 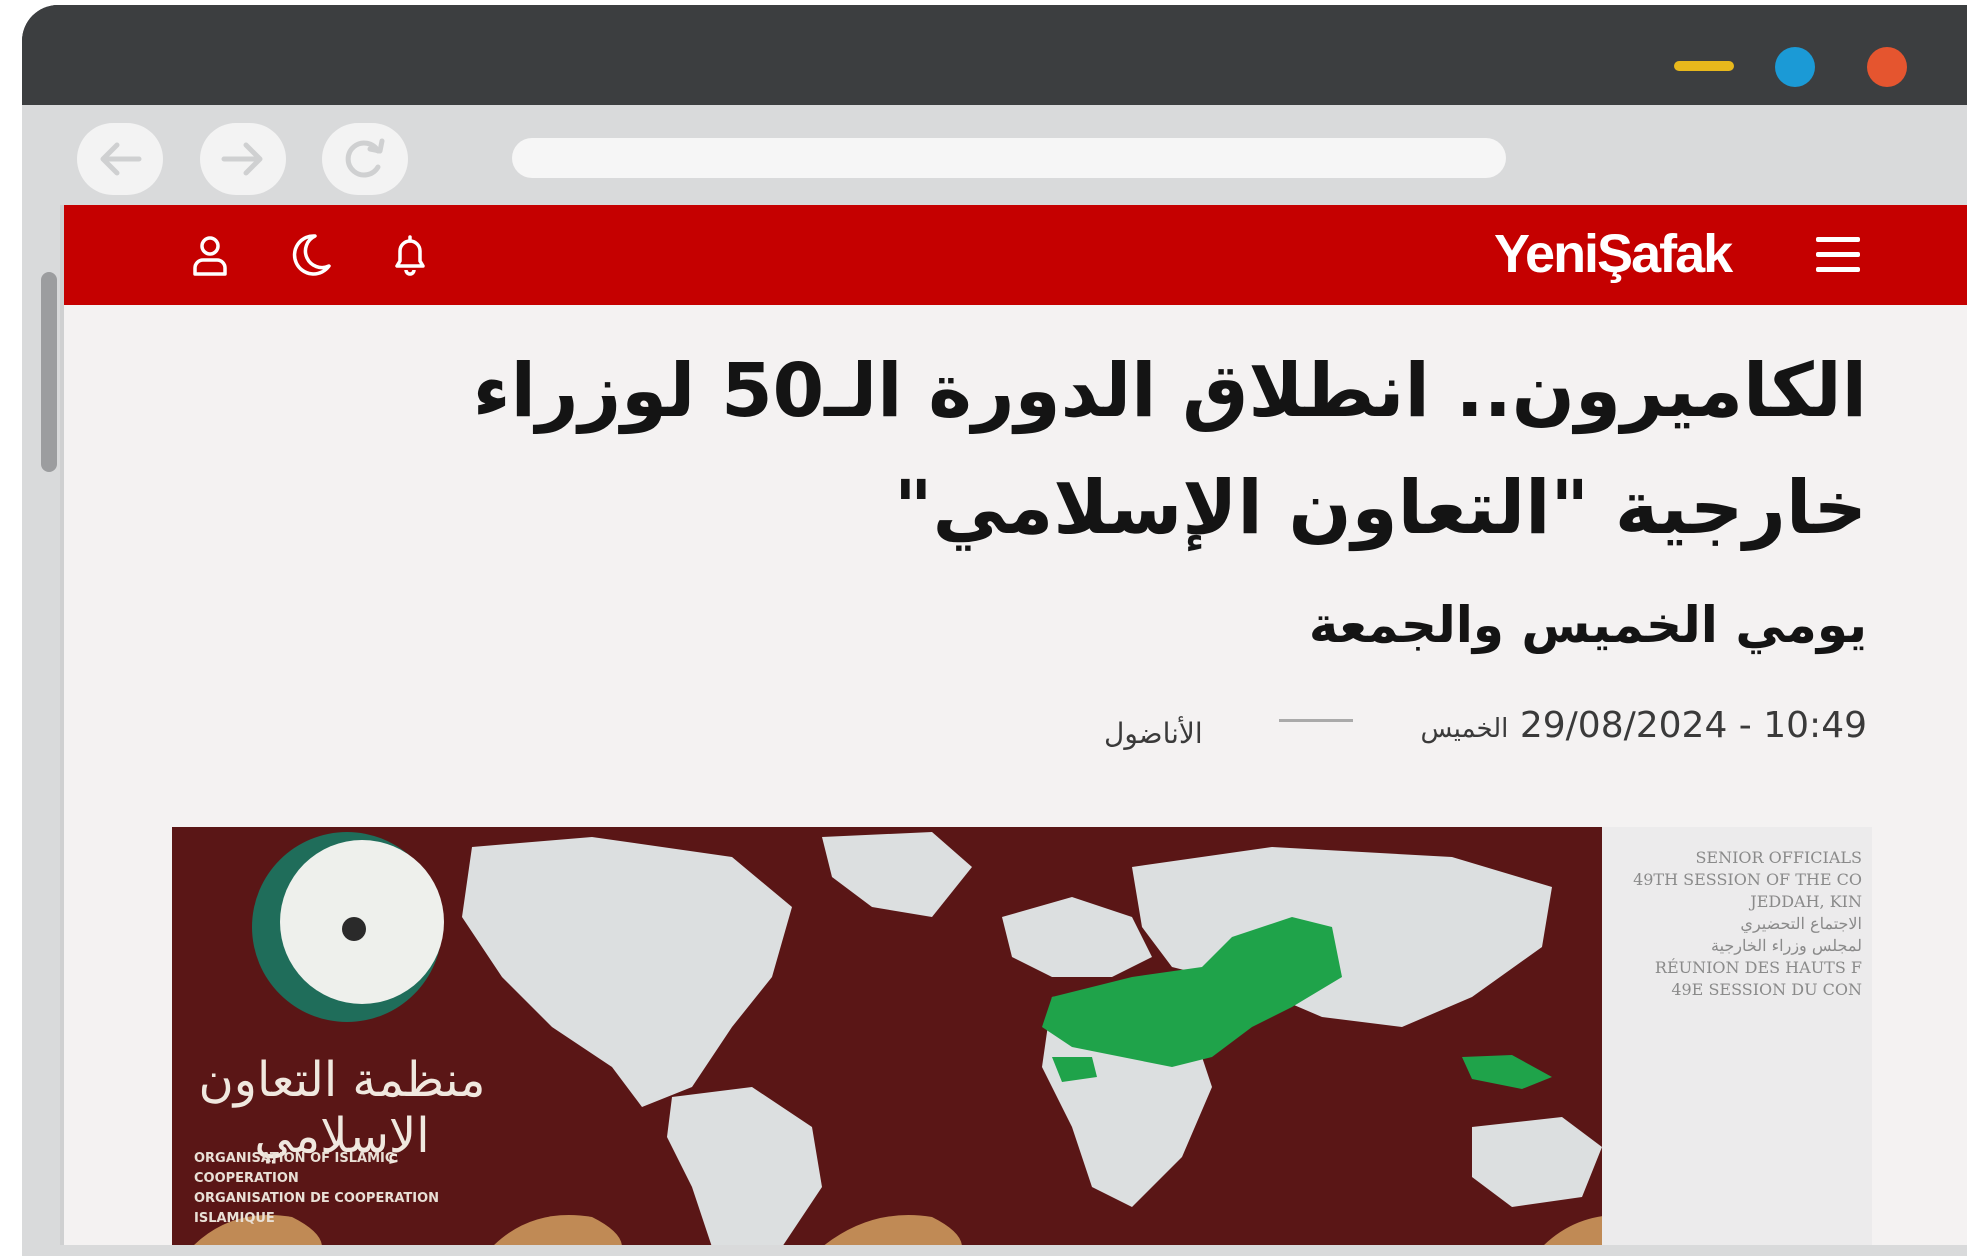 I want to click on address-bar, so click(x=1009, y=158).